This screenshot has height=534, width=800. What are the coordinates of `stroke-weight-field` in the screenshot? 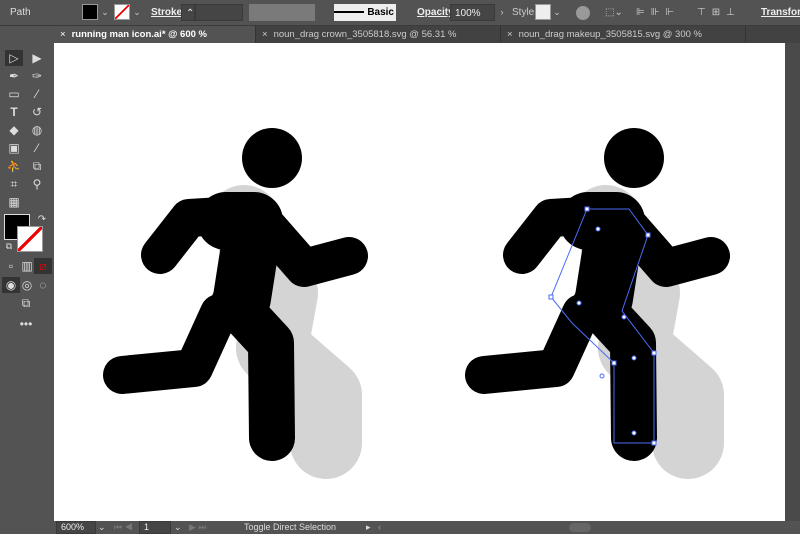 It's located at (219, 12).